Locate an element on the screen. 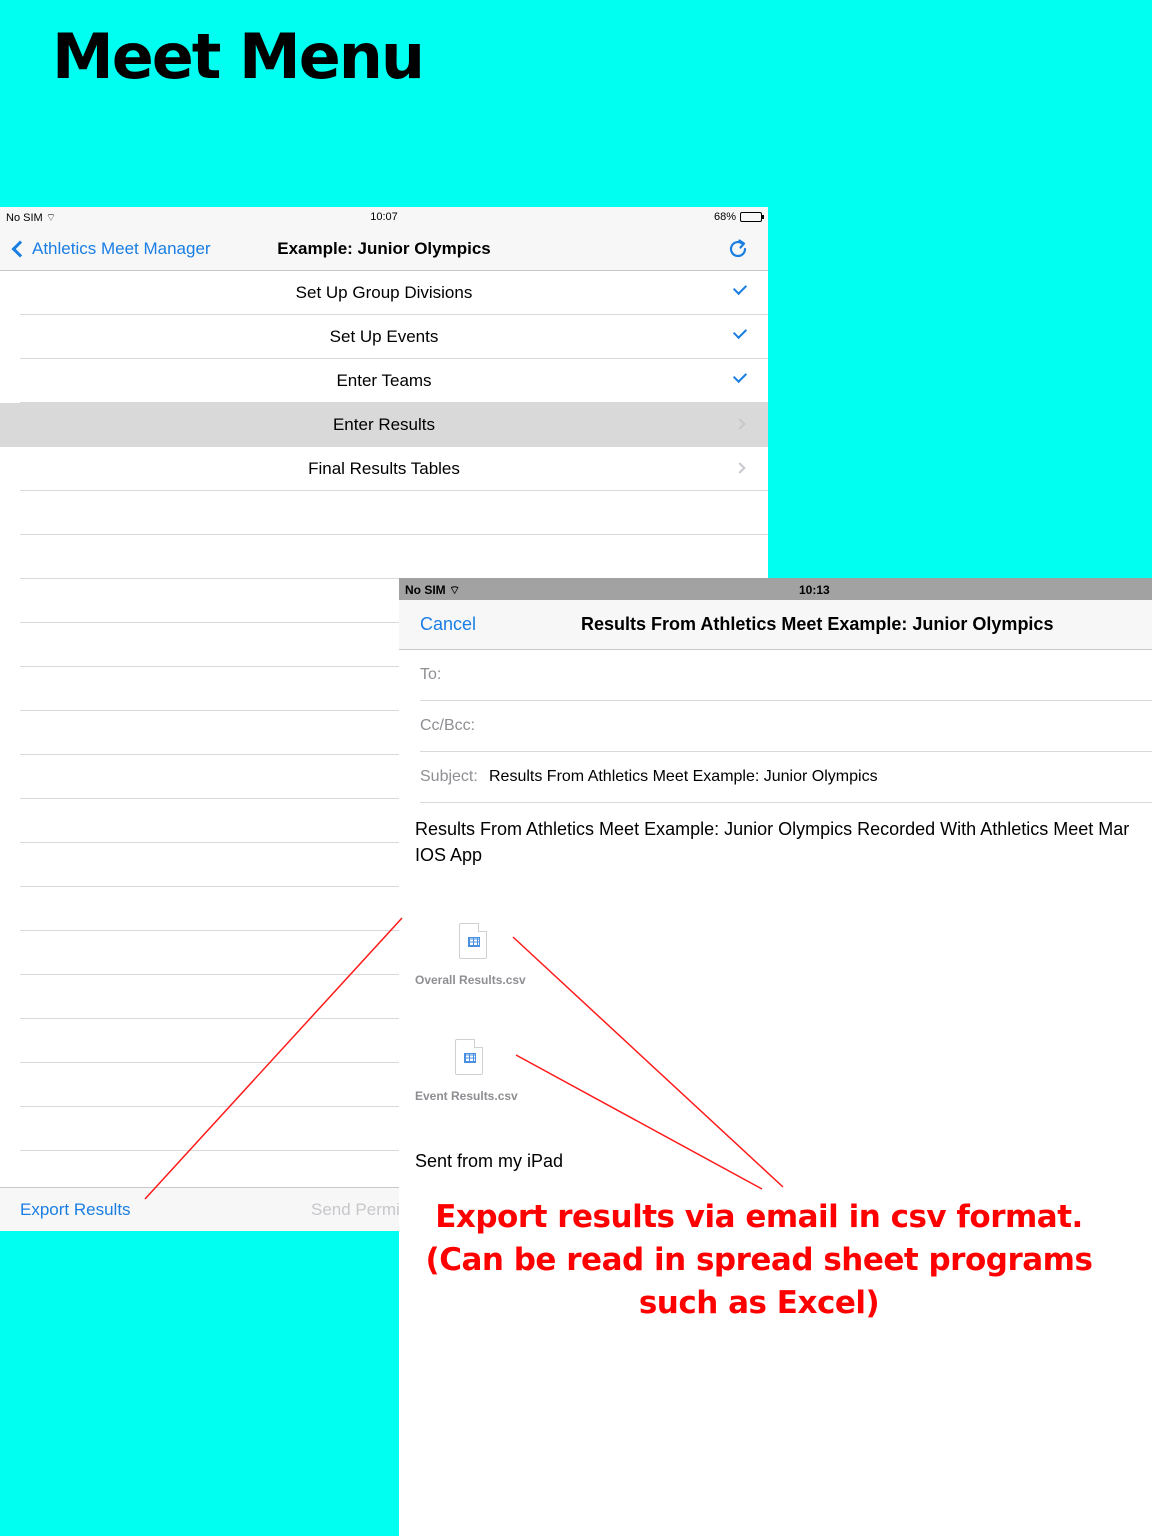 This screenshot has width=1152, height=1536. status-time: 10:07 is located at coordinates (384, 217).